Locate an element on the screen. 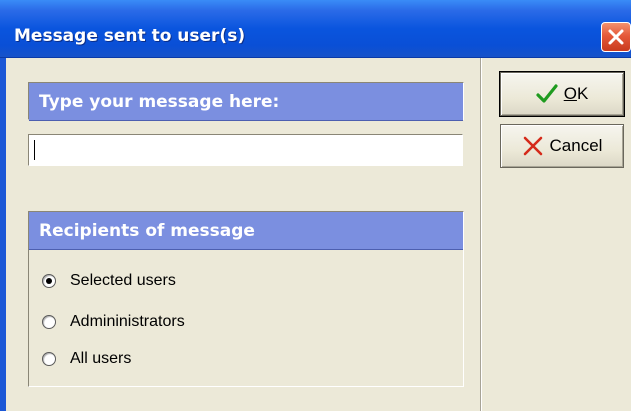  ok-label: OK is located at coordinates (576, 94).